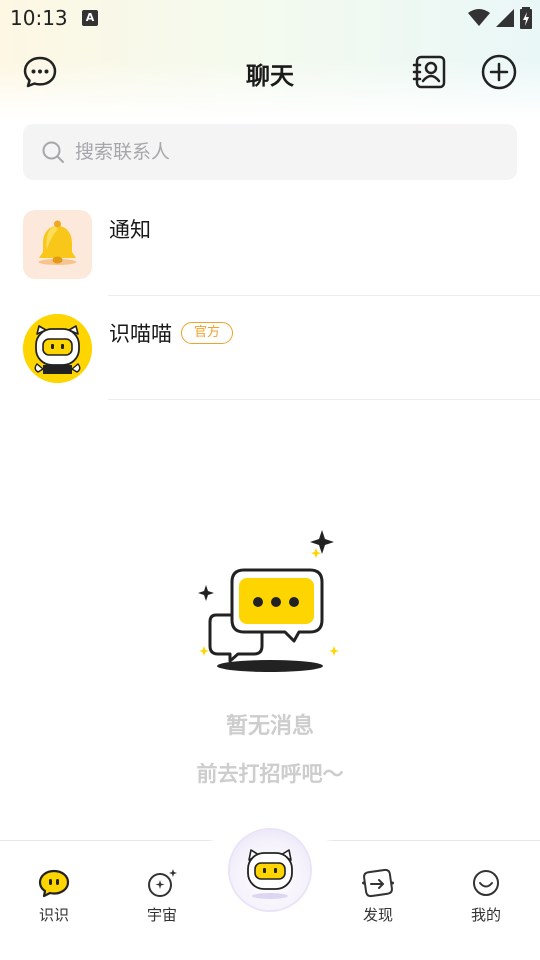 This screenshot has height=960, width=540. I want to click on search-bar, so click(270, 152).